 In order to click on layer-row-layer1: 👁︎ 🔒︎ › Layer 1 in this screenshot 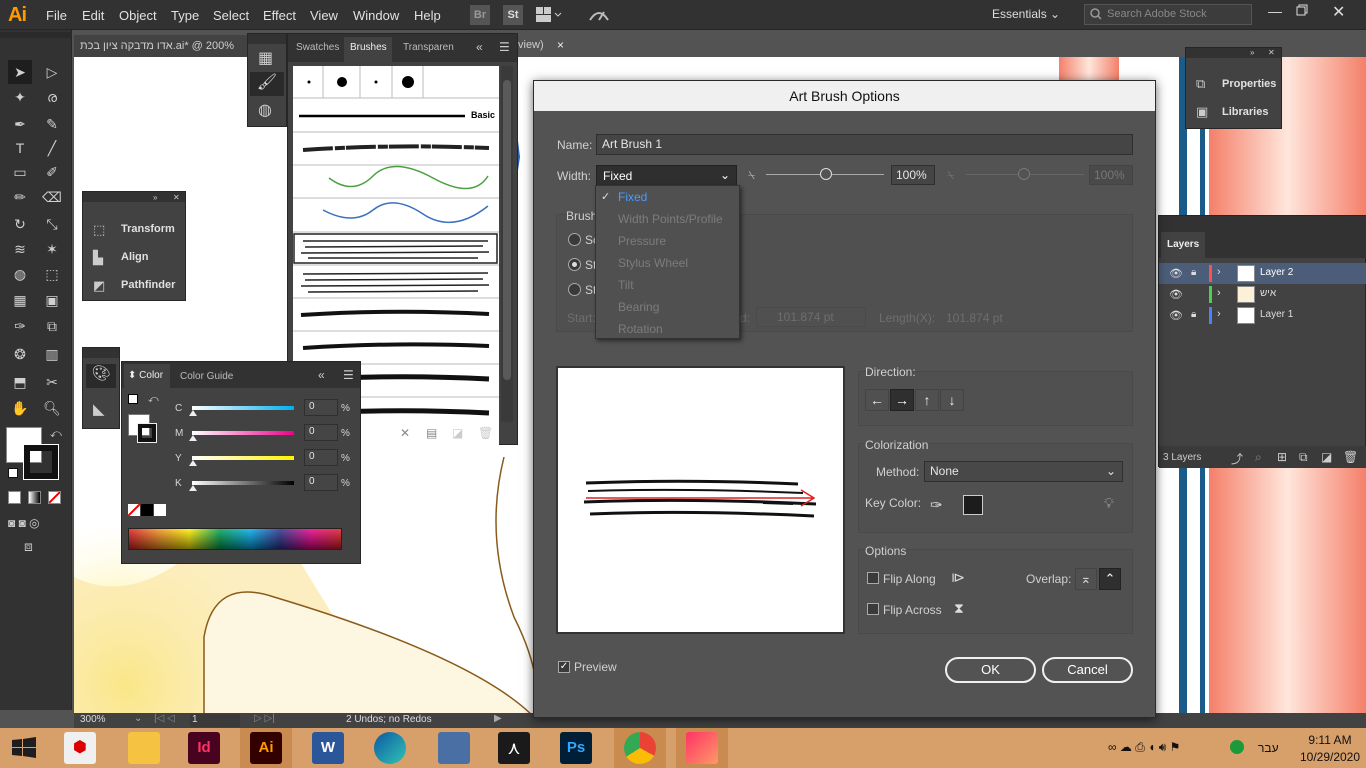, I will do `click(1262, 315)`.